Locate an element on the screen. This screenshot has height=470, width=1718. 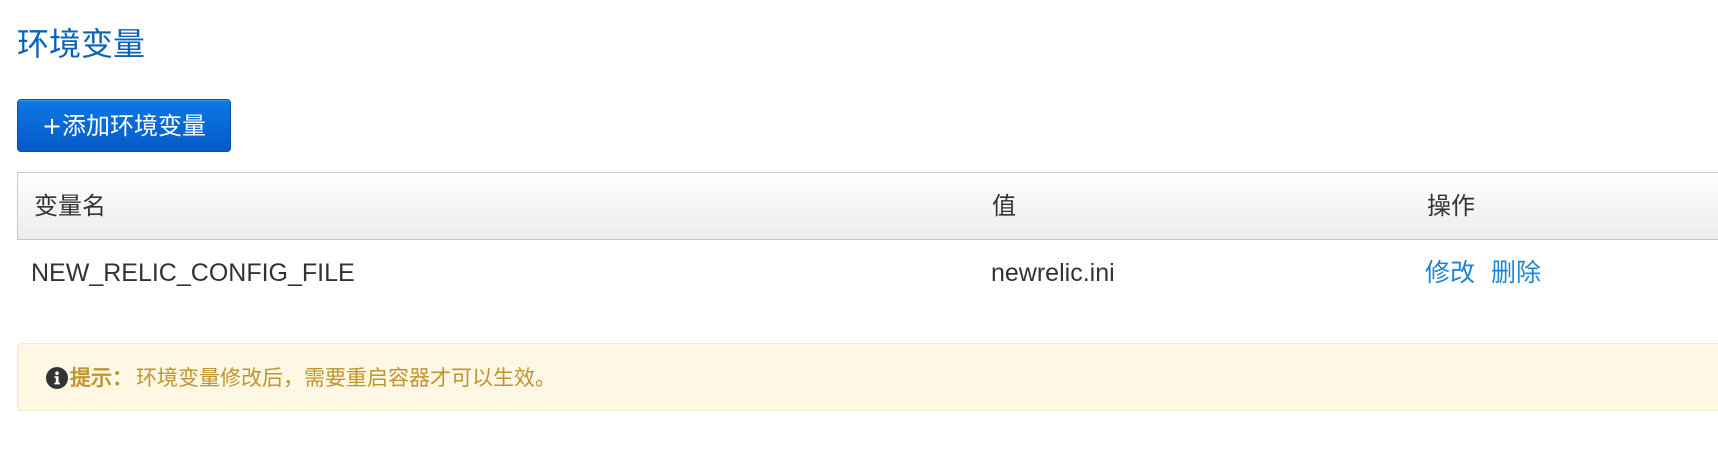
env-var-name: NEW_RELIC_CONFIG_FILE is located at coordinates (193, 273).